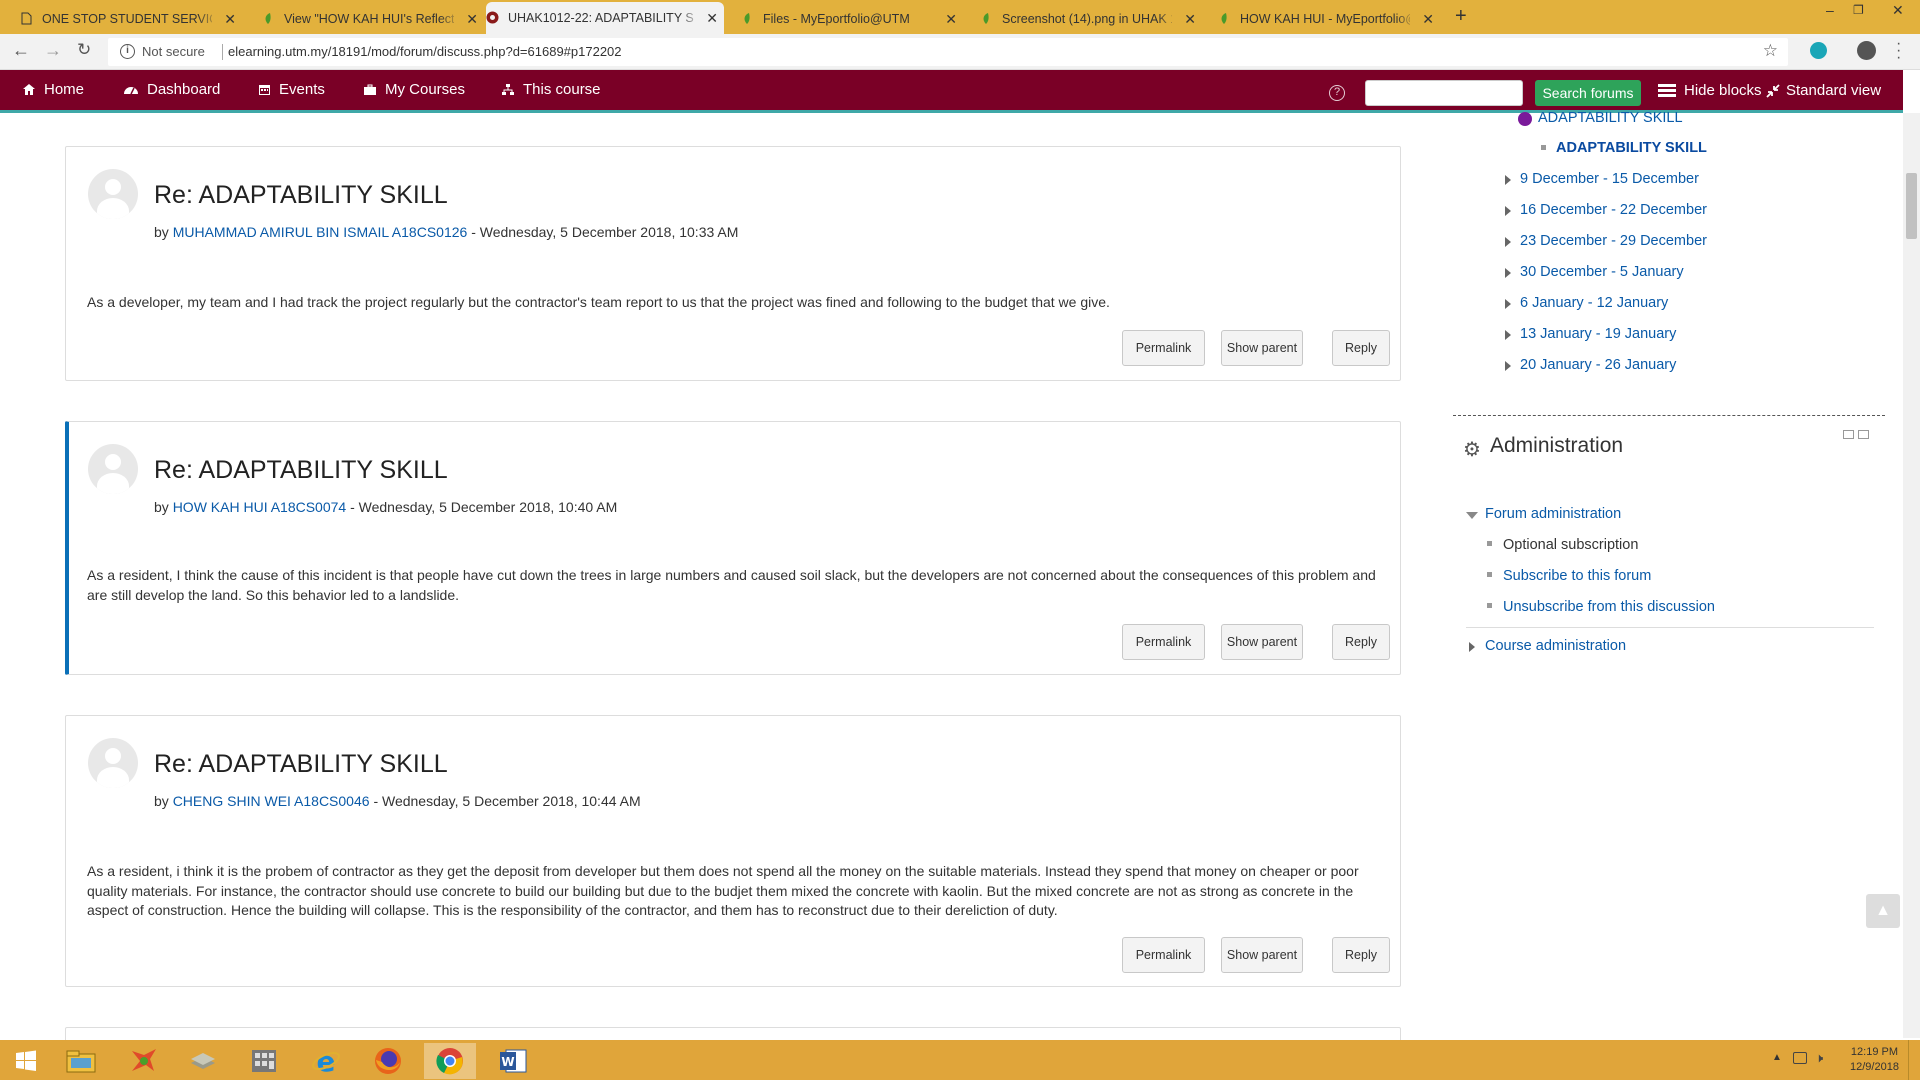  What do you see at coordinates (203, 1061) in the screenshot?
I see `app-icon-books` at bounding box center [203, 1061].